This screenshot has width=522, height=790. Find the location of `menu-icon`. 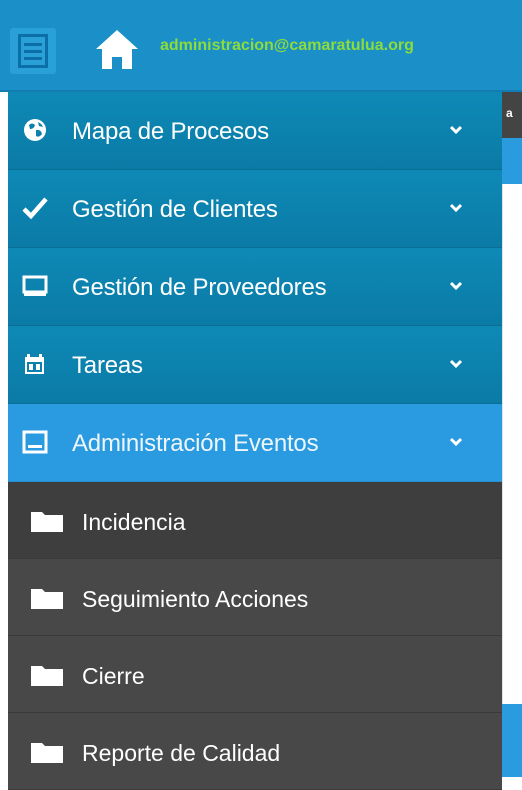

menu-icon is located at coordinates (33, 51).